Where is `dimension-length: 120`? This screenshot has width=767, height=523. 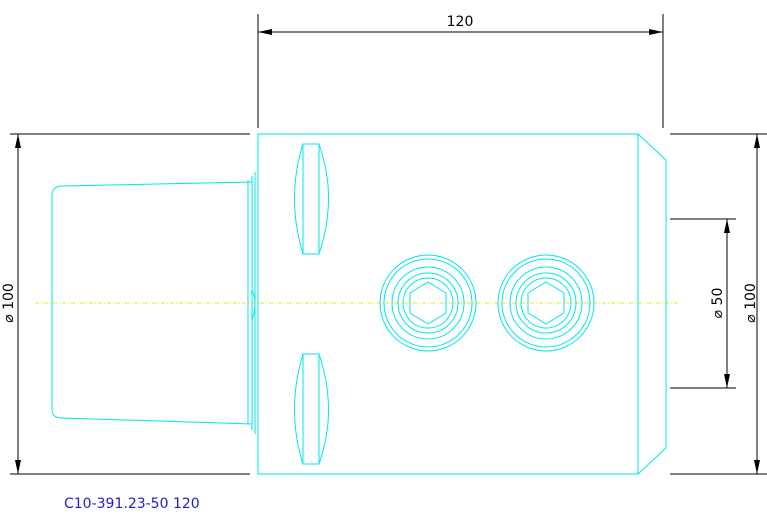
dimension-length: 120 is located at coordinates (460, 71).